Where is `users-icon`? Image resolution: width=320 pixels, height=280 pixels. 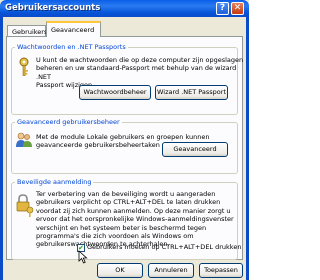
users-icon is located at coordinates (24, 139).